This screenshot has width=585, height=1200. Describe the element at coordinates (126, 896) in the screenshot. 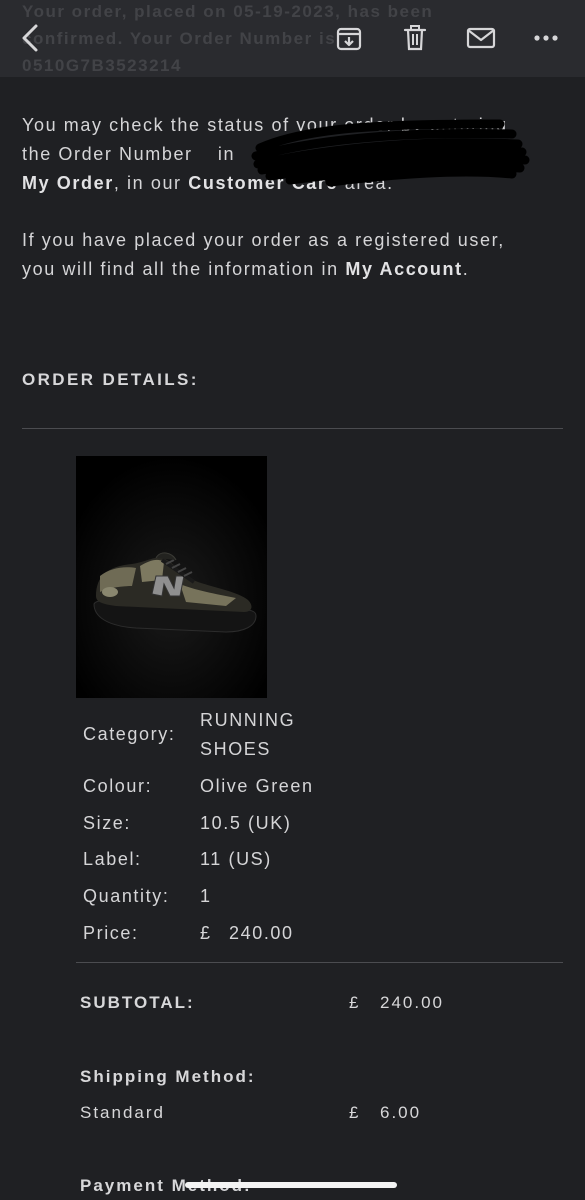

I see `quantity-label: Quantity:` at that location.